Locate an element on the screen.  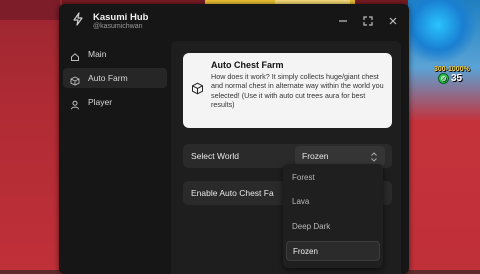
app-title: Kasumi Hub is located at coordinates (121, 17).